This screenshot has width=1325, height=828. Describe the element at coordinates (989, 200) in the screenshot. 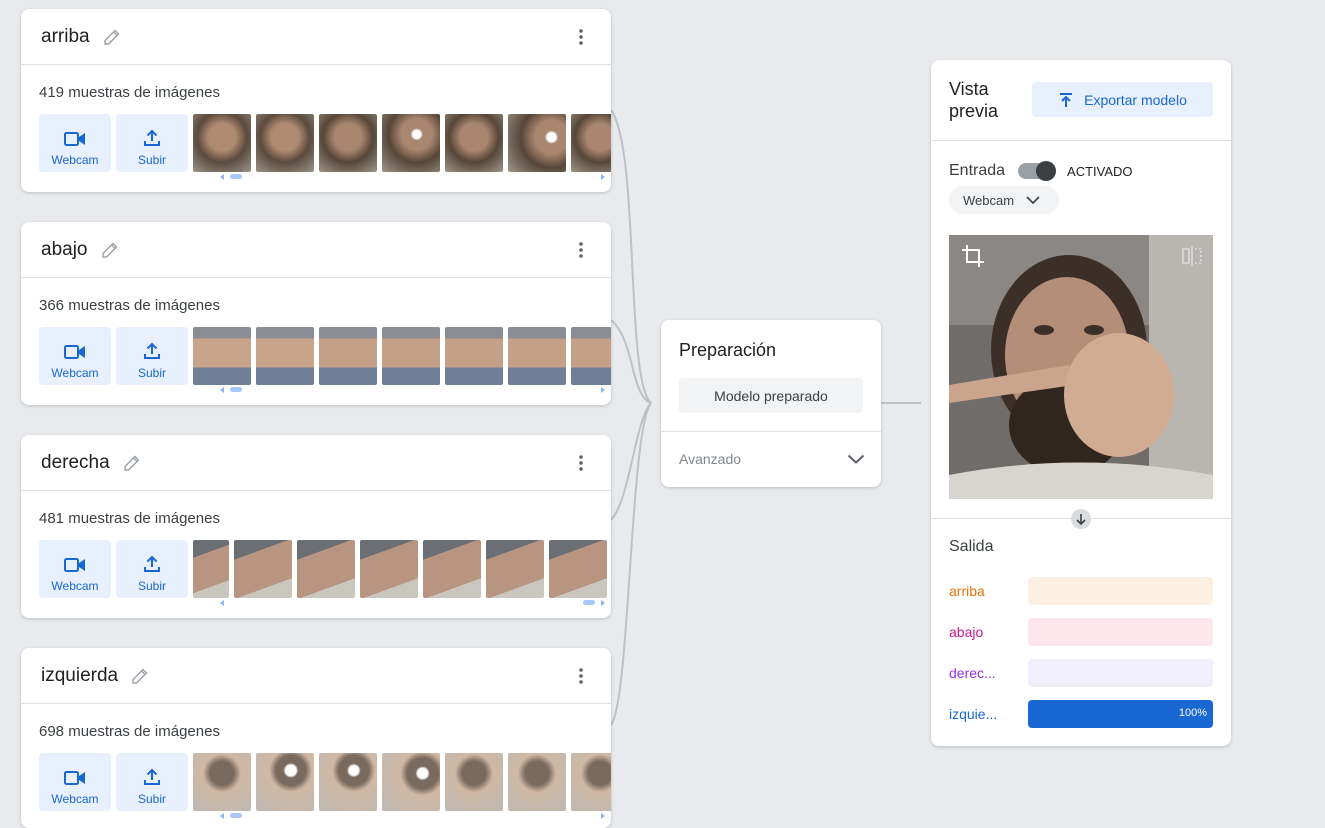

I see `input-source-value: Webcam` at that location.